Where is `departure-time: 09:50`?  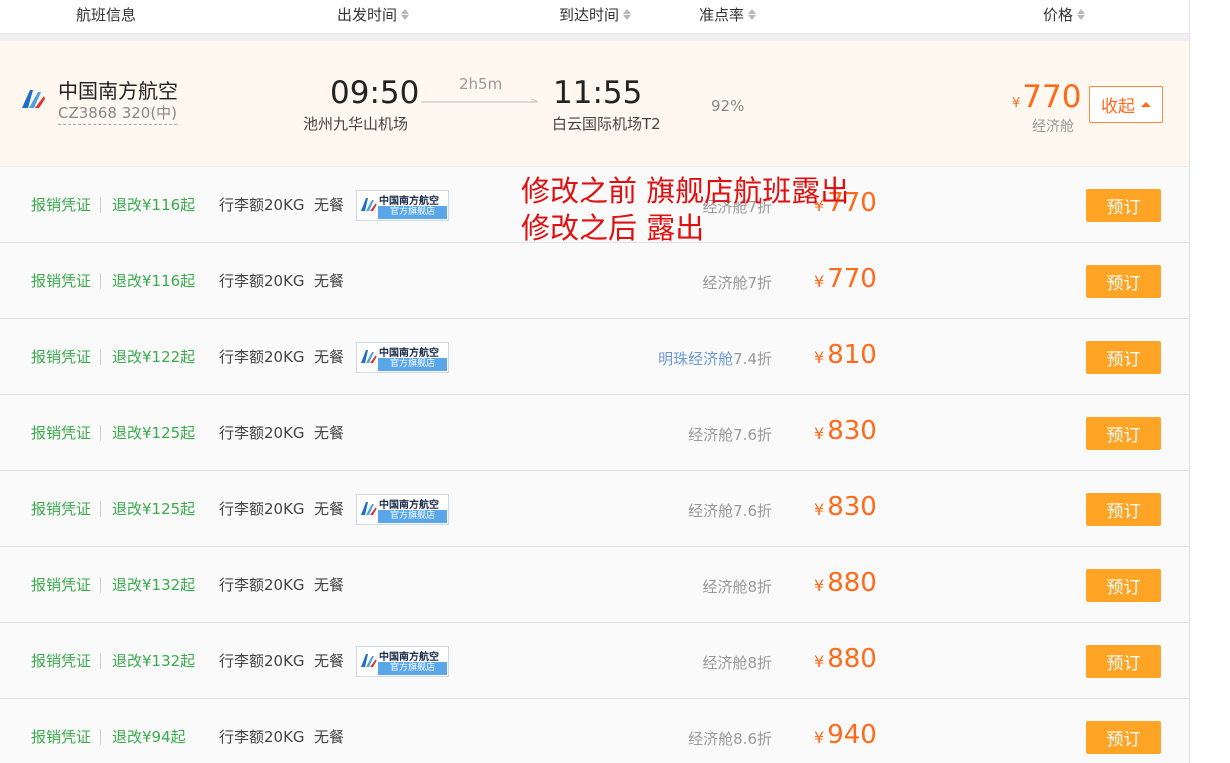
departure-time: 09:50 is located at coordinates (375, 93).